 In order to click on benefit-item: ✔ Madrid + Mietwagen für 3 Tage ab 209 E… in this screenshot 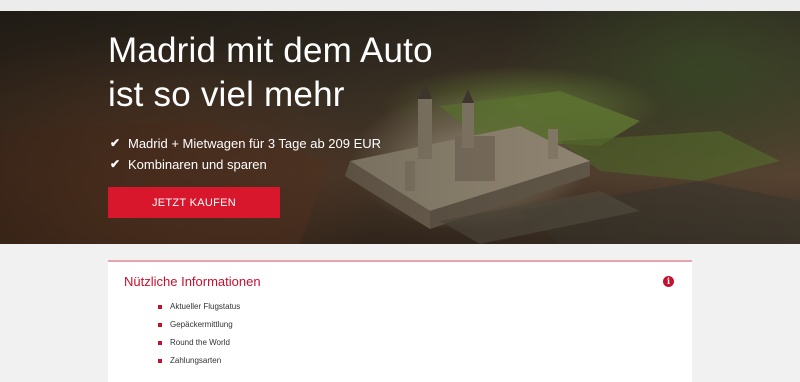, I will do `click(245, 143)`.